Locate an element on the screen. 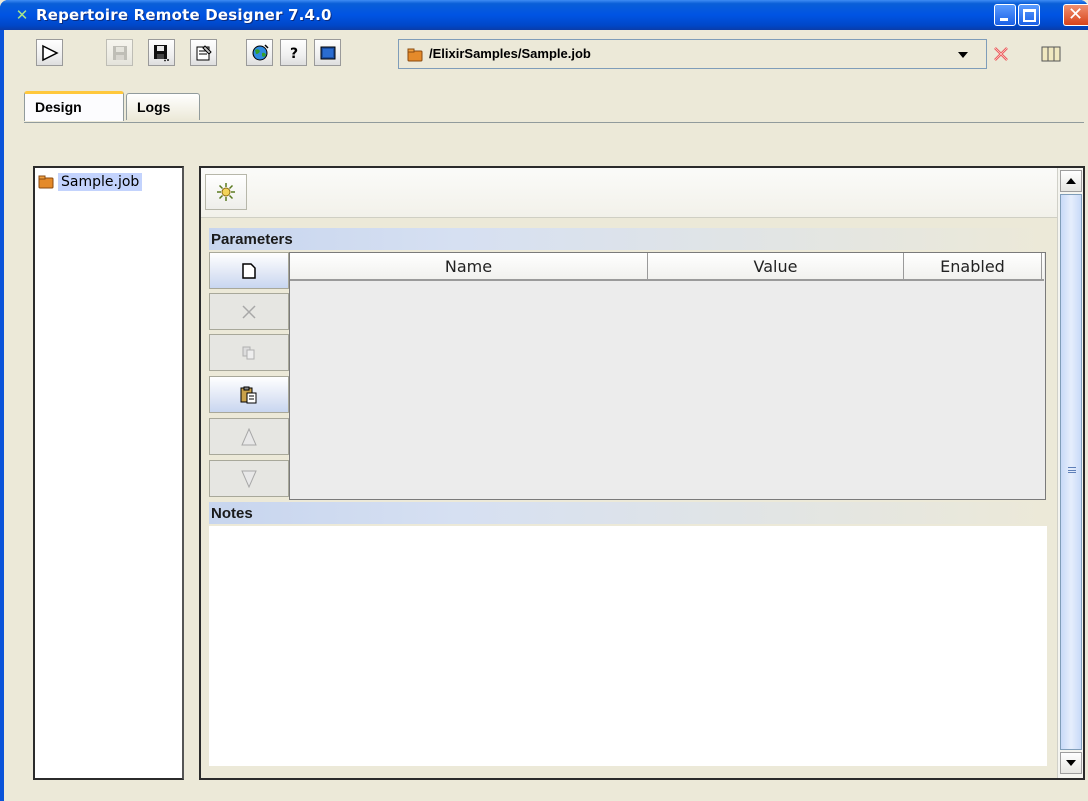 This screenshot has height=801, width=1088. move-down-button is located at coordinates (249, 478).